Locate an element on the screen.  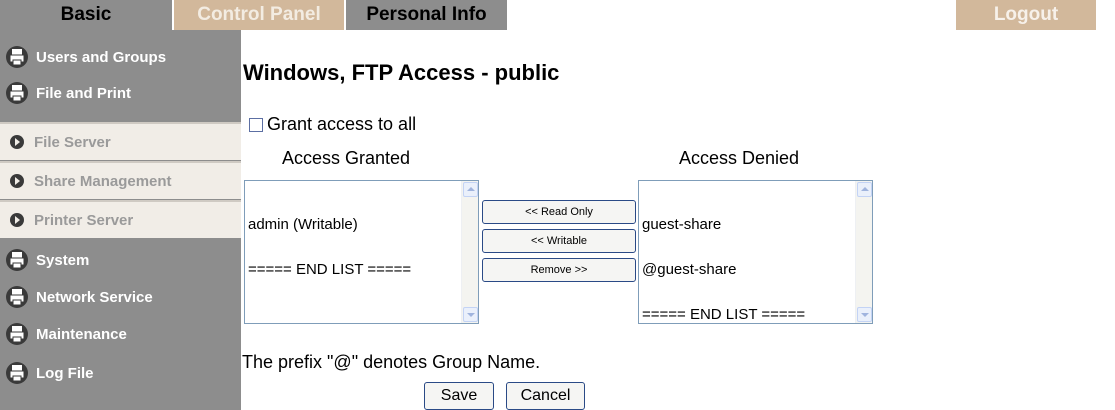
list-items: admin (Writable) ===== END LIST ===== is located at coordinates (329, 247).